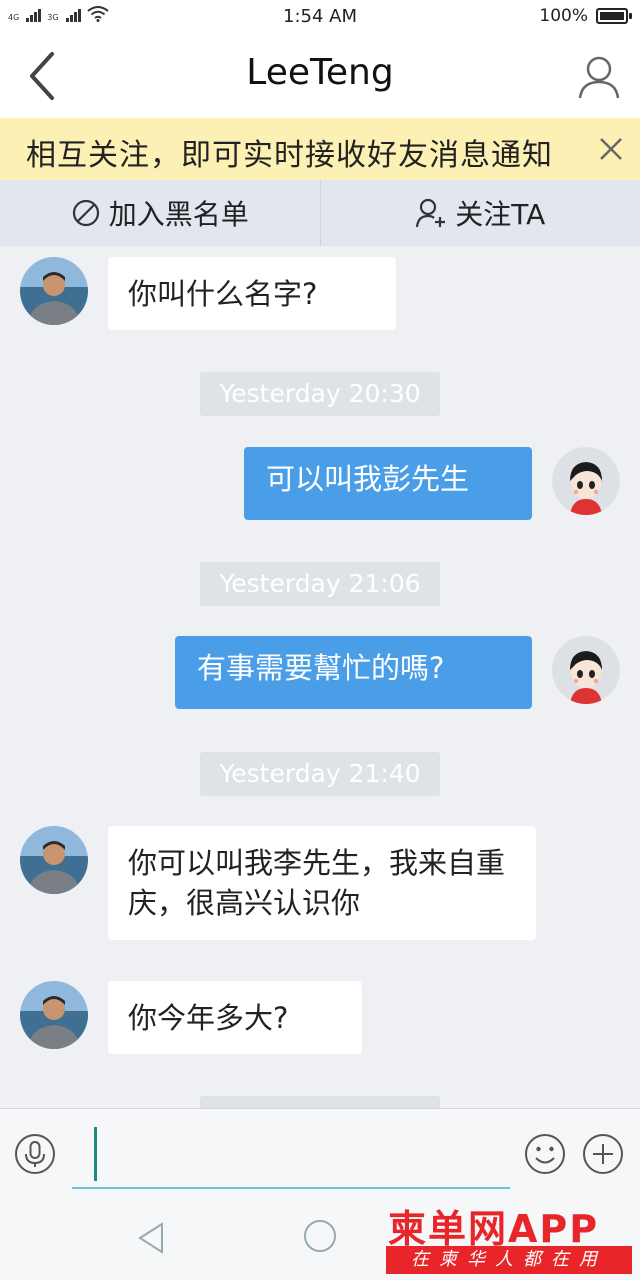  What do you see at coordinates (178, 214) in the screenshot?
I see `blacklist-label: 加入黑名单` at bounding box center [178, 214].